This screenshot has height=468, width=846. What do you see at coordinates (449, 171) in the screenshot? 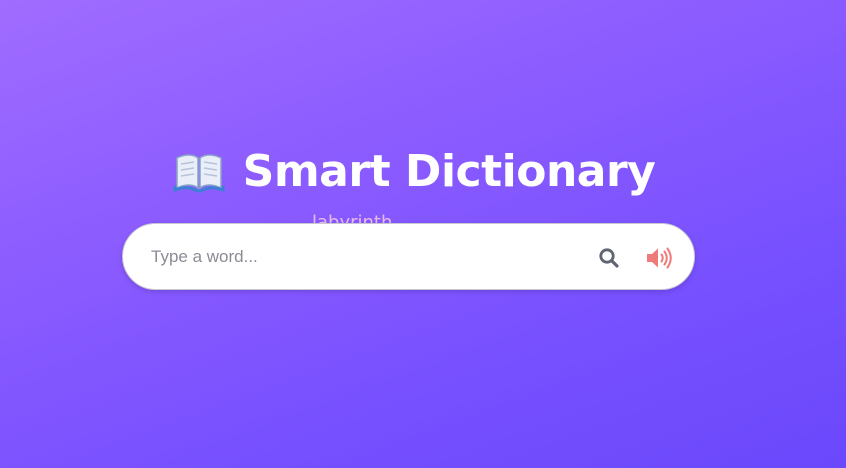
I see `page-title: Smart Dictionary` at bounding box center [449, 171].